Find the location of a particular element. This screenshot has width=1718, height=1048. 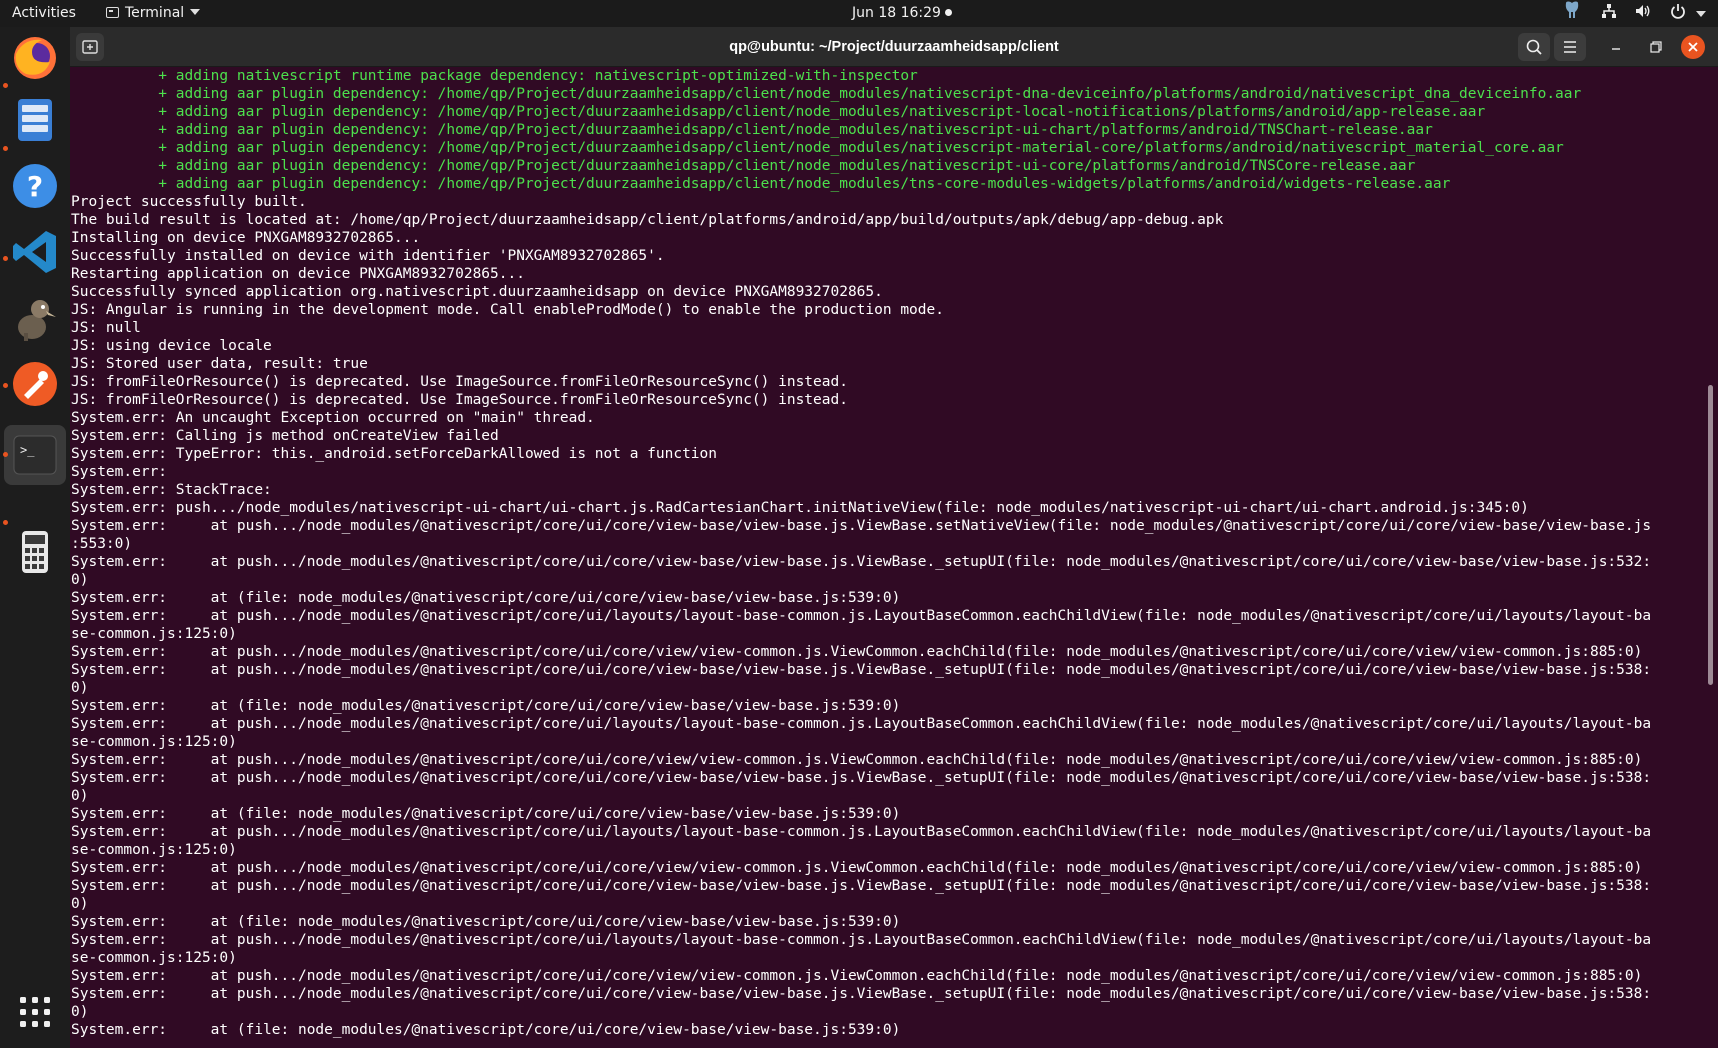

gimp-icon is located at coordinates (37, 320).